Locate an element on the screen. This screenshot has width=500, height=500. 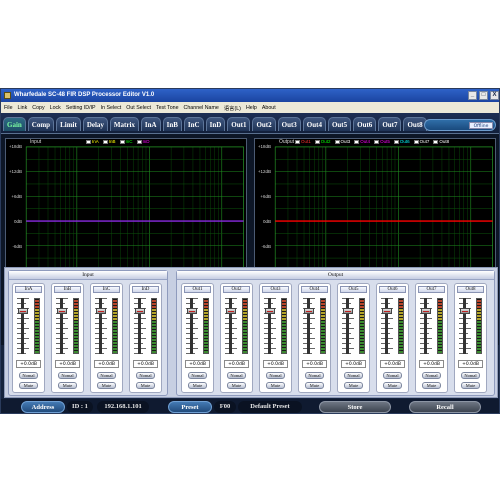
legend-item: Out1 is located at coordinates (303, 141).